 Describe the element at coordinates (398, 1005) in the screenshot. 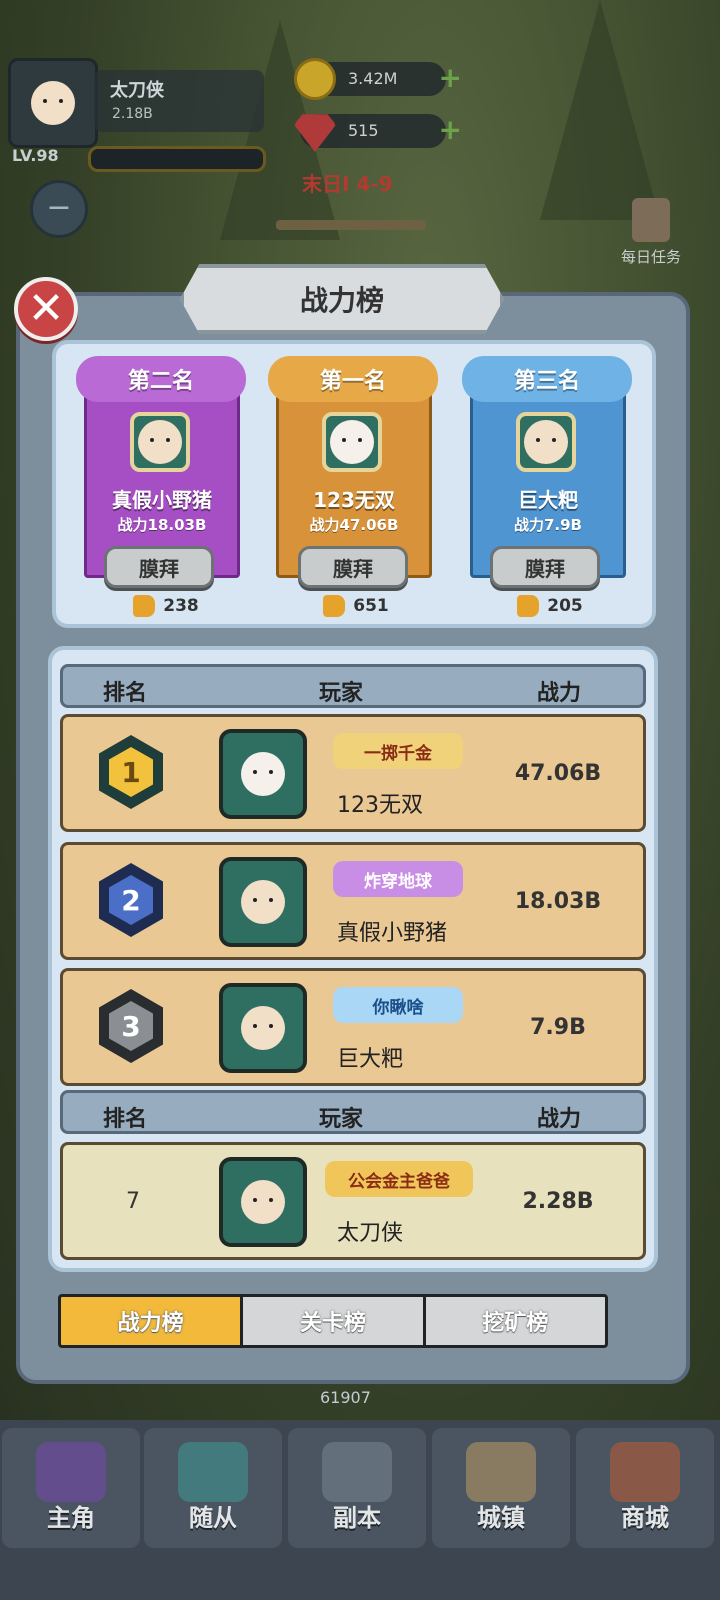

I see `title-badge: 你瞅啥` at that location.